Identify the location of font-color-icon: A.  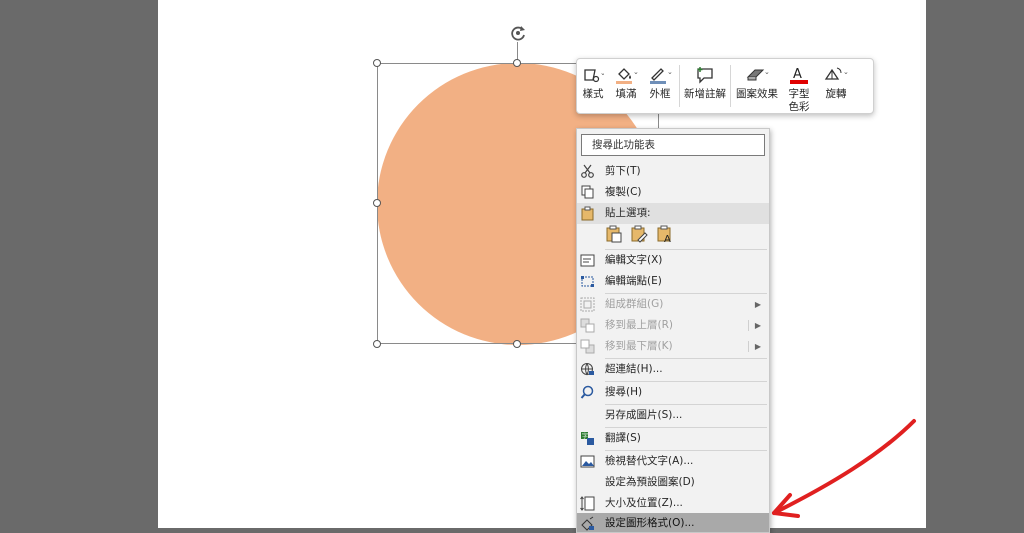
(799, 75).